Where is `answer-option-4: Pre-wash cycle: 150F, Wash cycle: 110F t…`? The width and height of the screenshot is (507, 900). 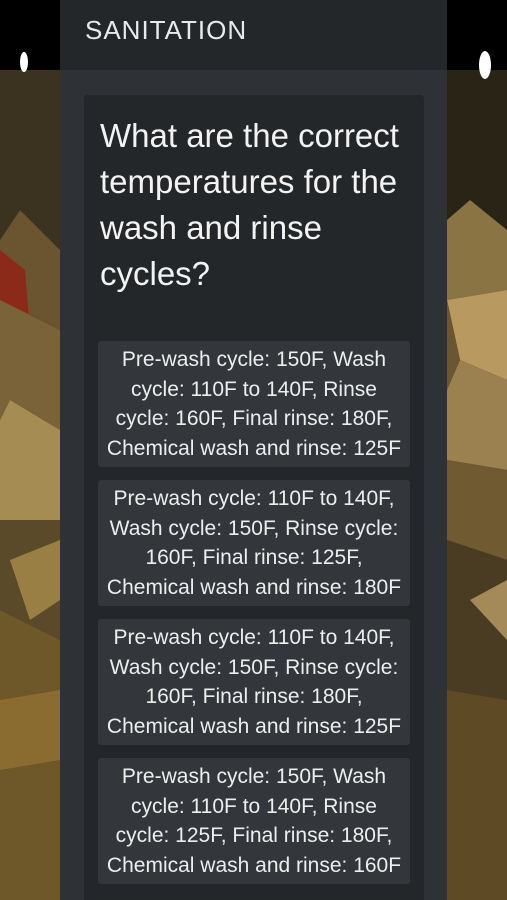
answer-option-4: Pre-wash cycle: 150F, Wash cycle: 110F t… is located at coordinates (254, 821).